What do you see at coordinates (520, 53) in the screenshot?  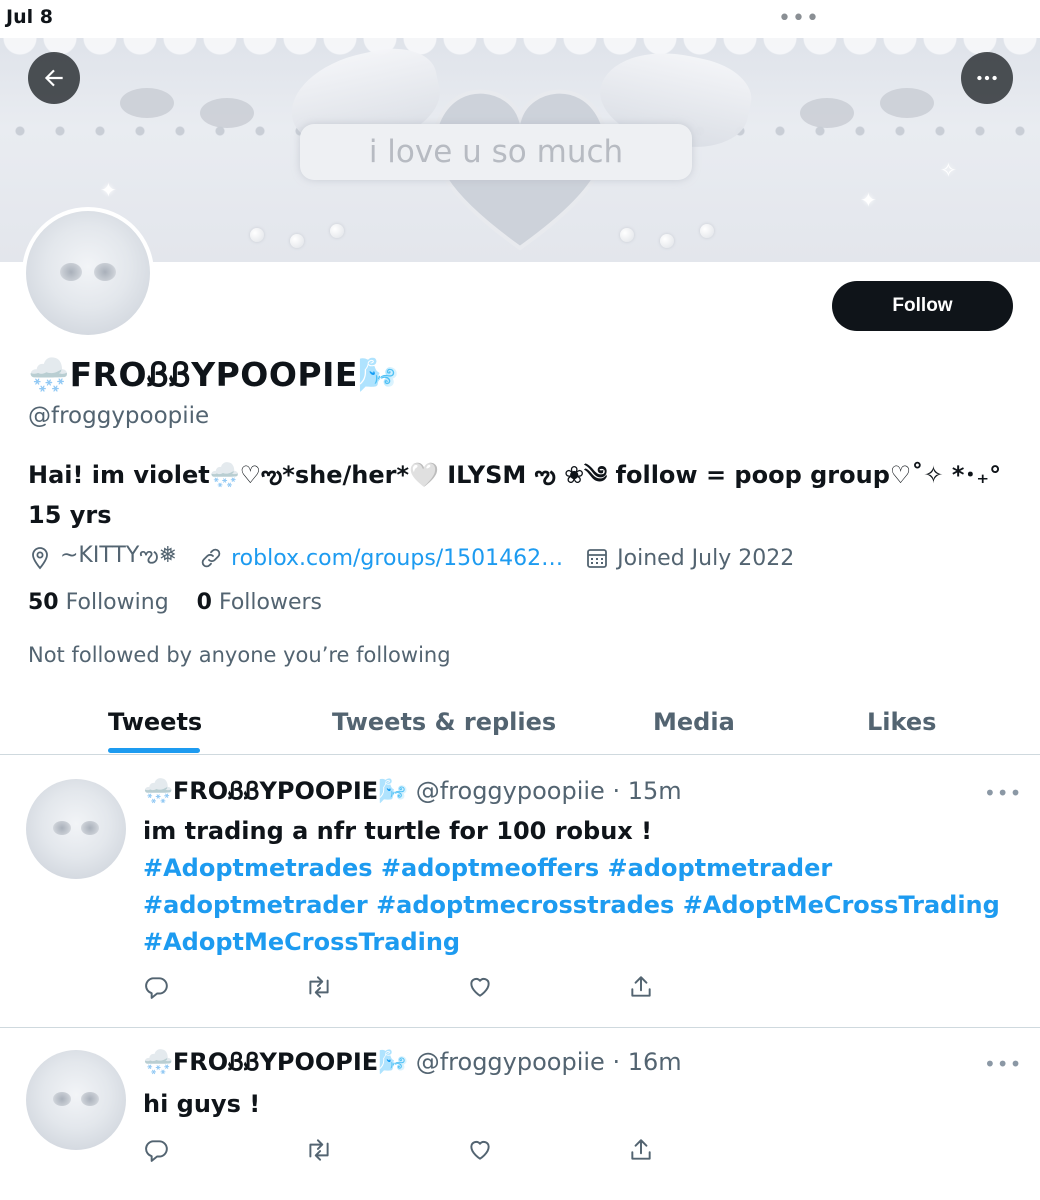 I see `lace-decoration` at bounding box center [520, 53].